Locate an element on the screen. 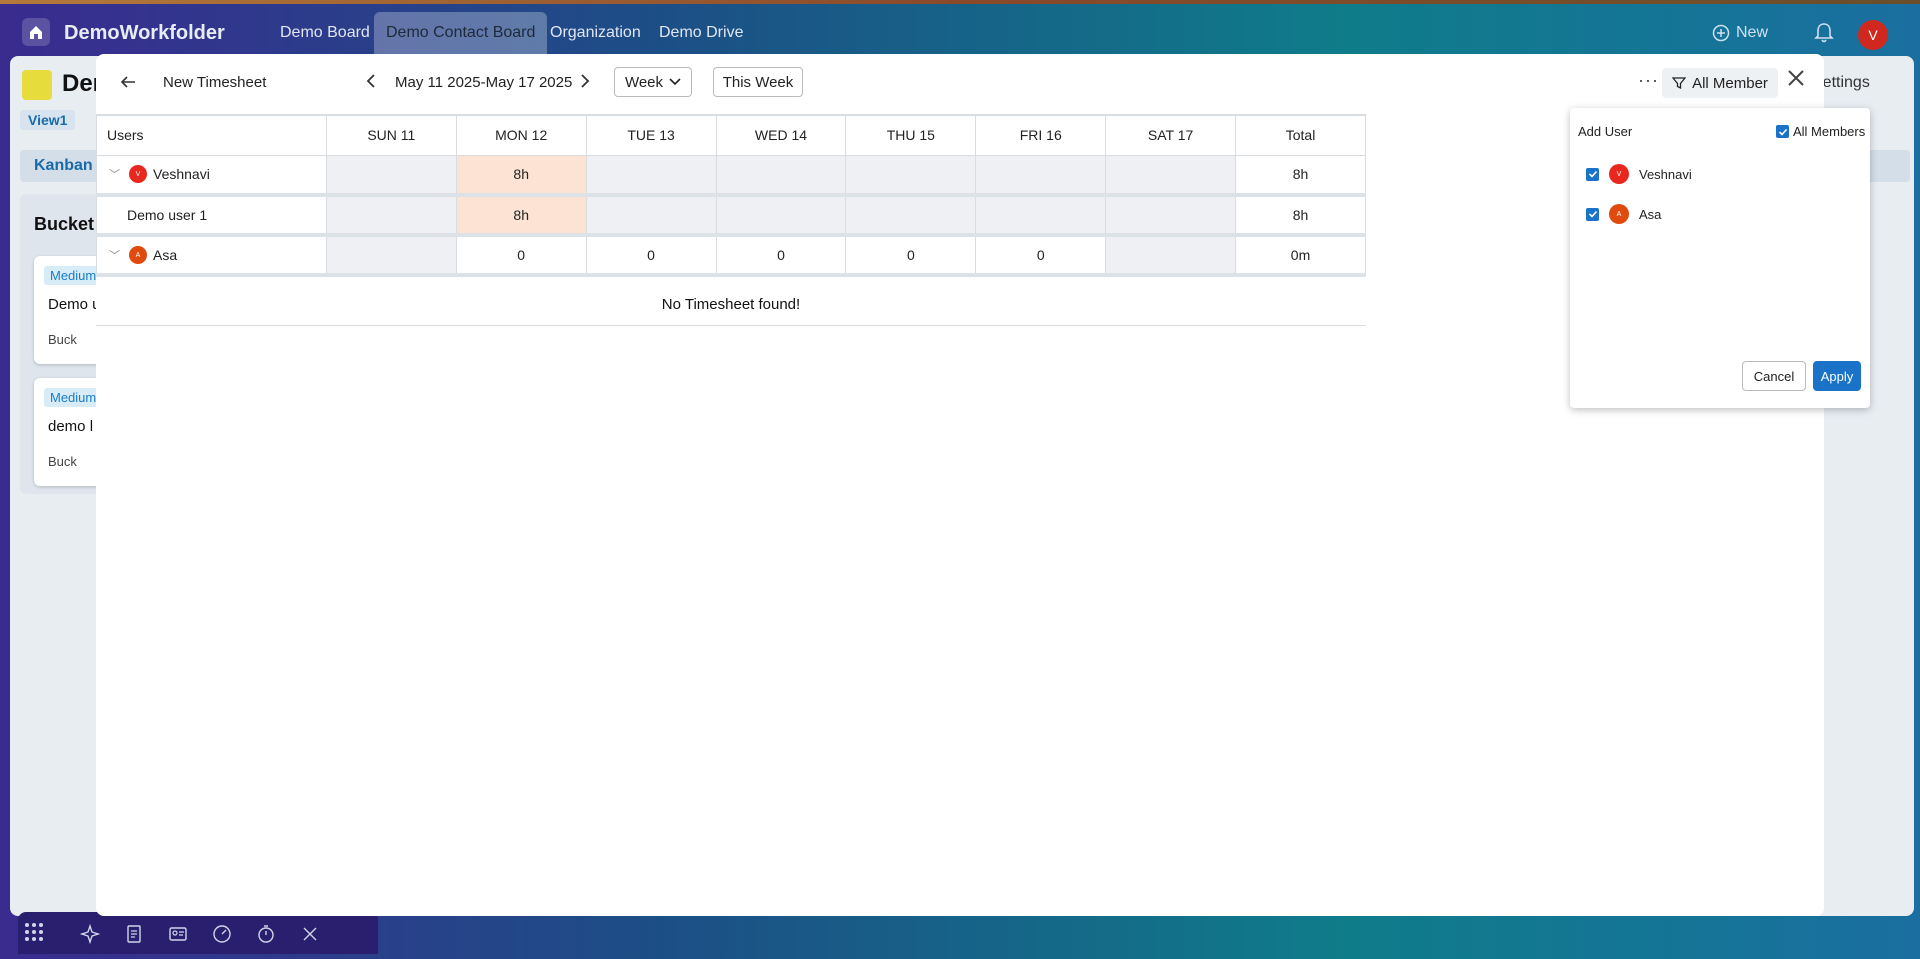 Image resolution: width=1920 pixels, height=959 pixels. tab-demo-drive: Demo Drive is located at coordinates (701, 33).